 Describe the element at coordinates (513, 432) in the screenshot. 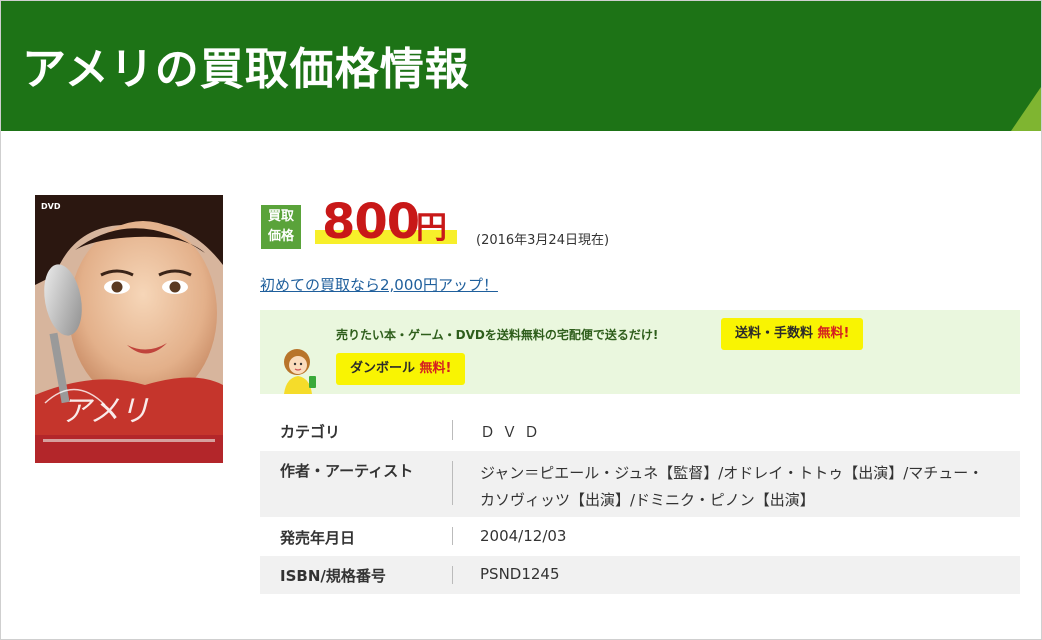

I see `detail-value: ＤＶＤ` at that location.